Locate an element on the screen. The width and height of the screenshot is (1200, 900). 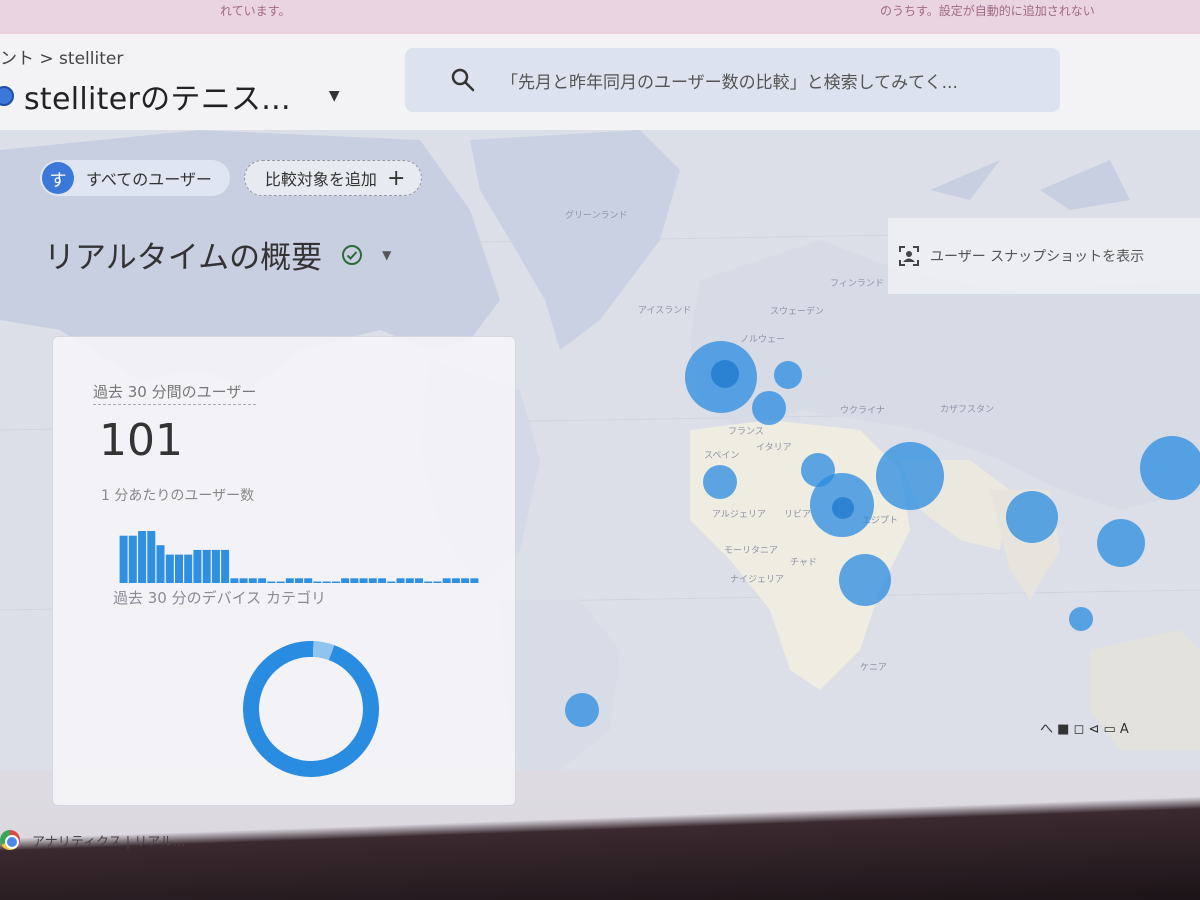
map-label: ノルウェー is located at coordinates (762, 339).